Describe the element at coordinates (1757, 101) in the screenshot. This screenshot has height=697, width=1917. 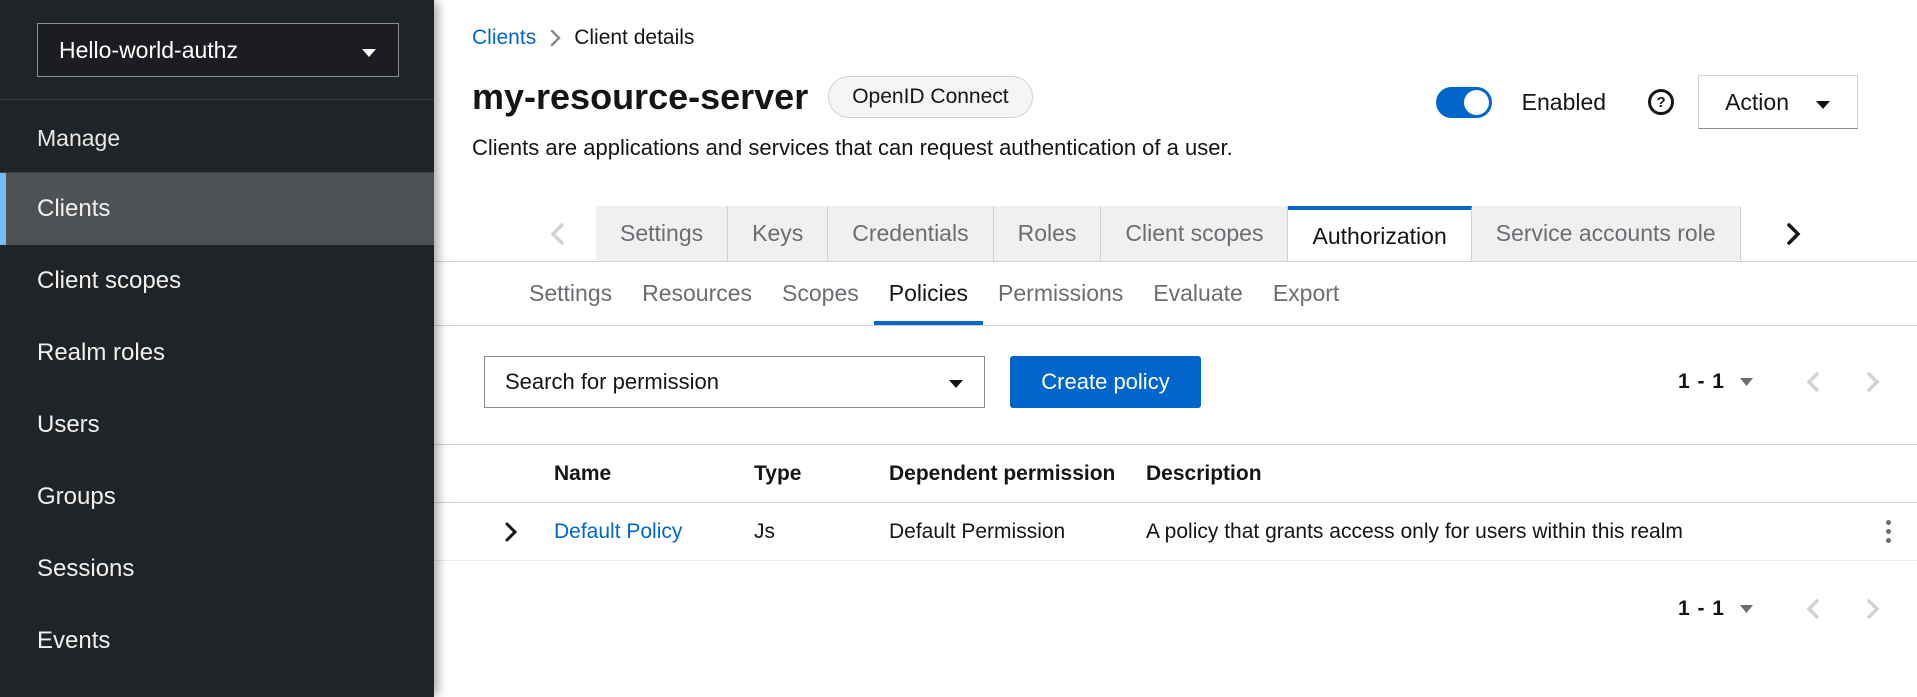
I see `action-label: Action` at that location.